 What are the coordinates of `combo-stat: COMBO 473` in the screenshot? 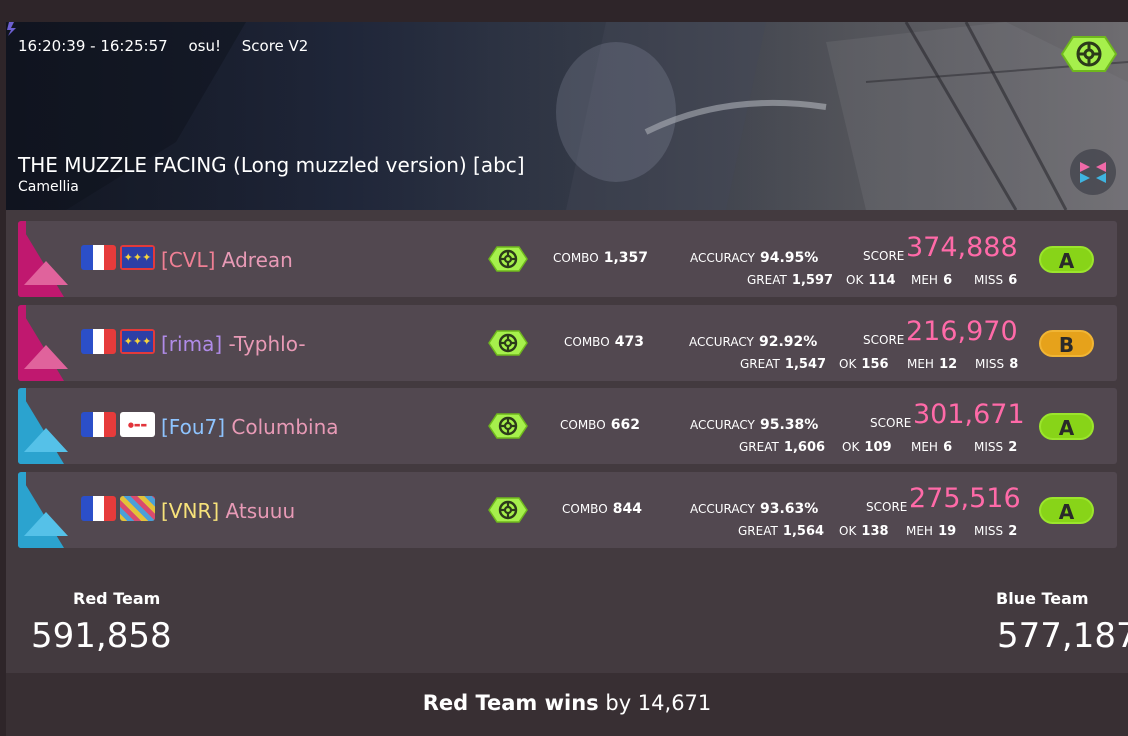 It's located at (604, 342).